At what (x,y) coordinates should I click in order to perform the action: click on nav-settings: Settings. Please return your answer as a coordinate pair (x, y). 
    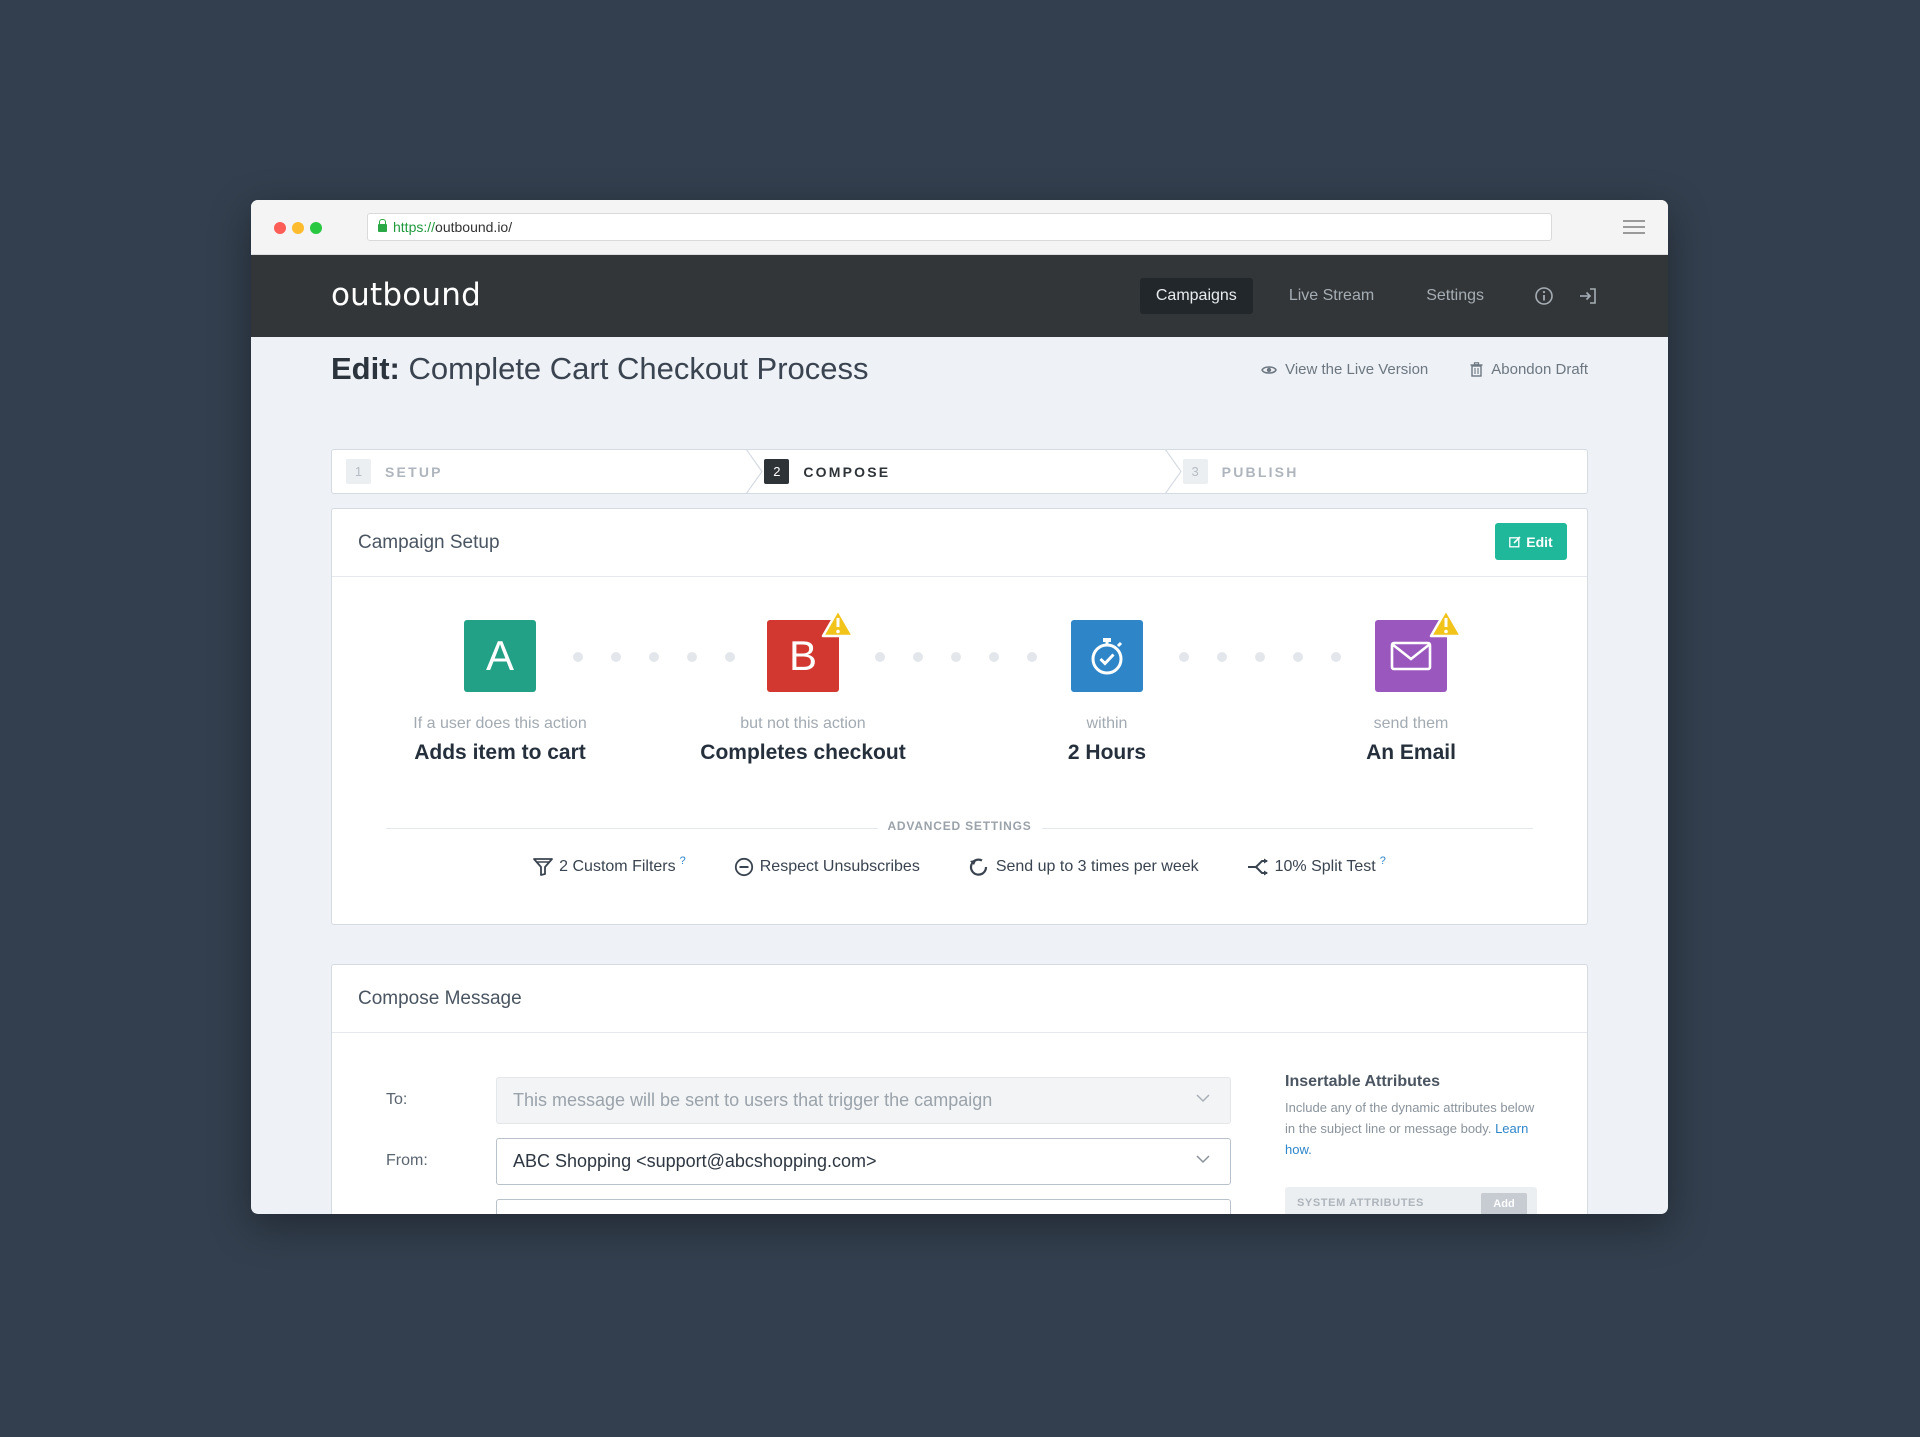
    Looking at the image, I should click on (1455, 296).